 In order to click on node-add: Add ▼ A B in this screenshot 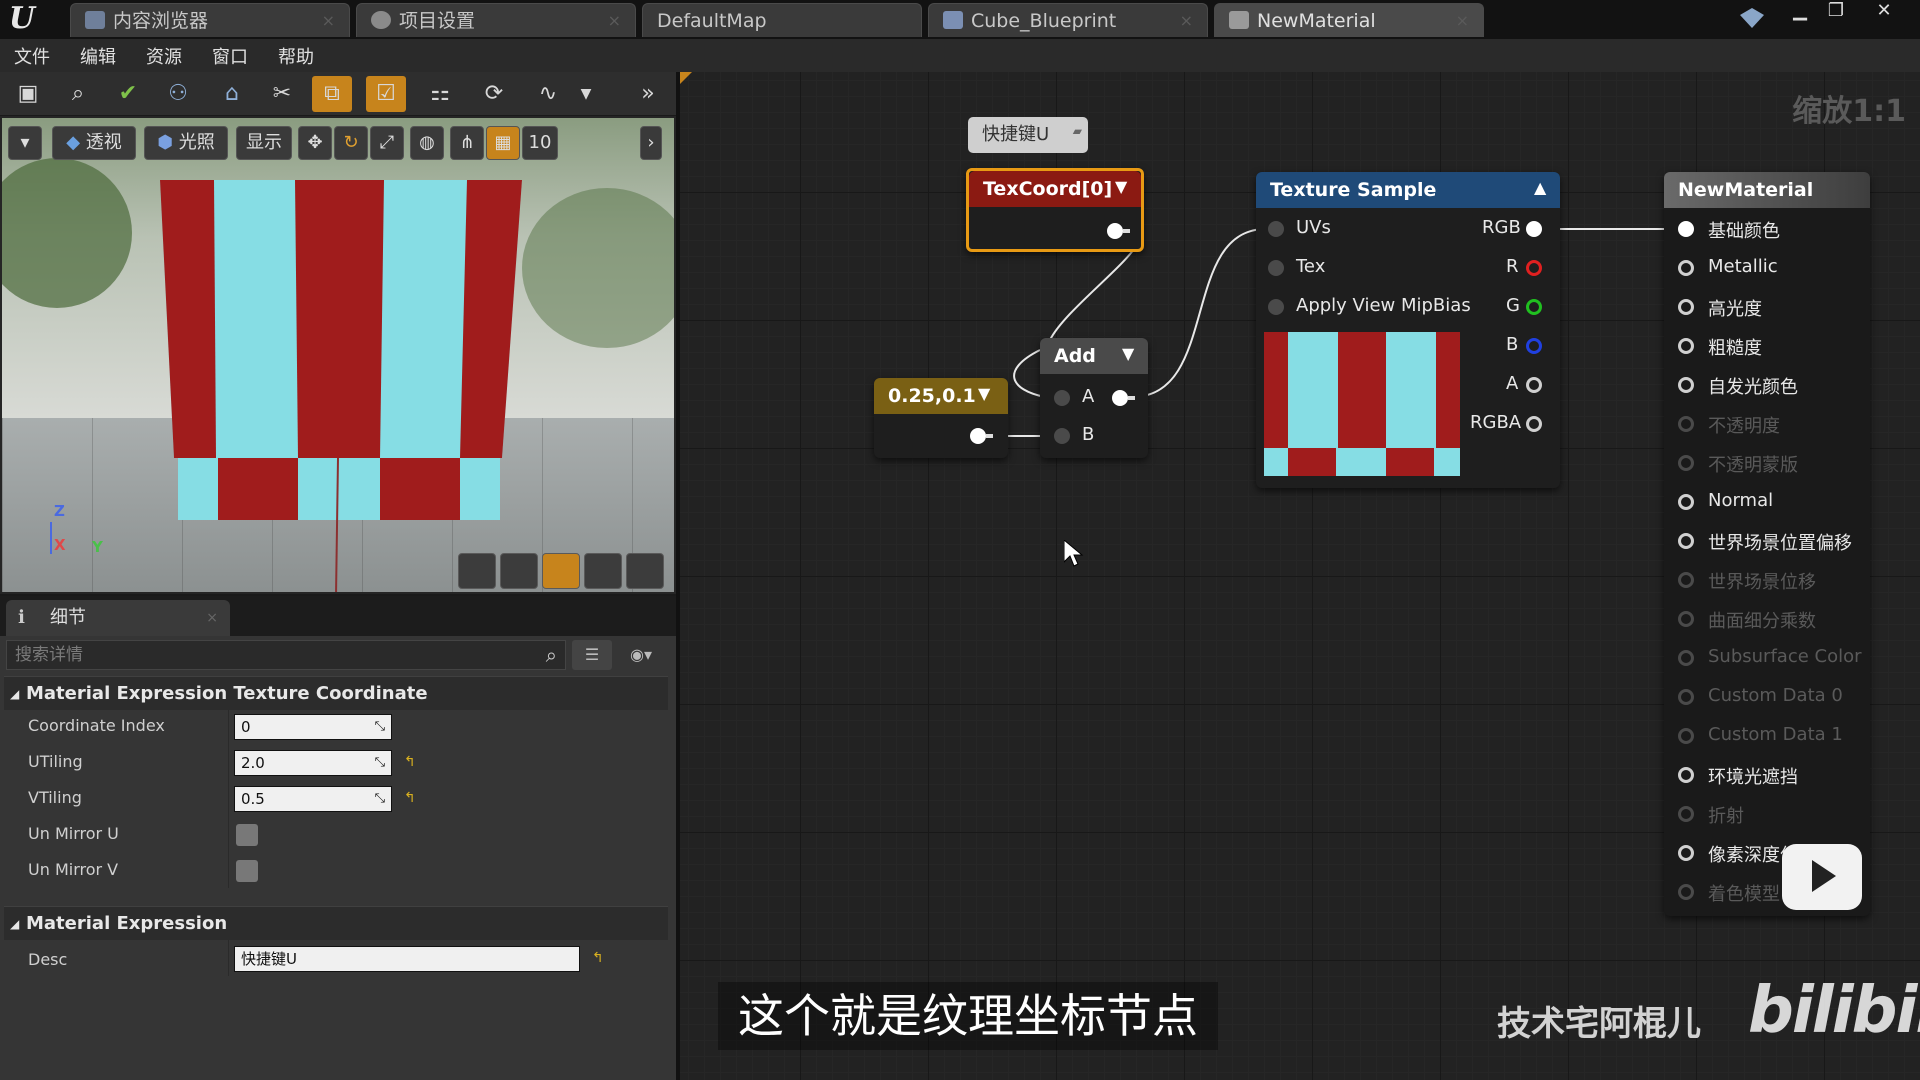, I will do `click(1094, 398)`.